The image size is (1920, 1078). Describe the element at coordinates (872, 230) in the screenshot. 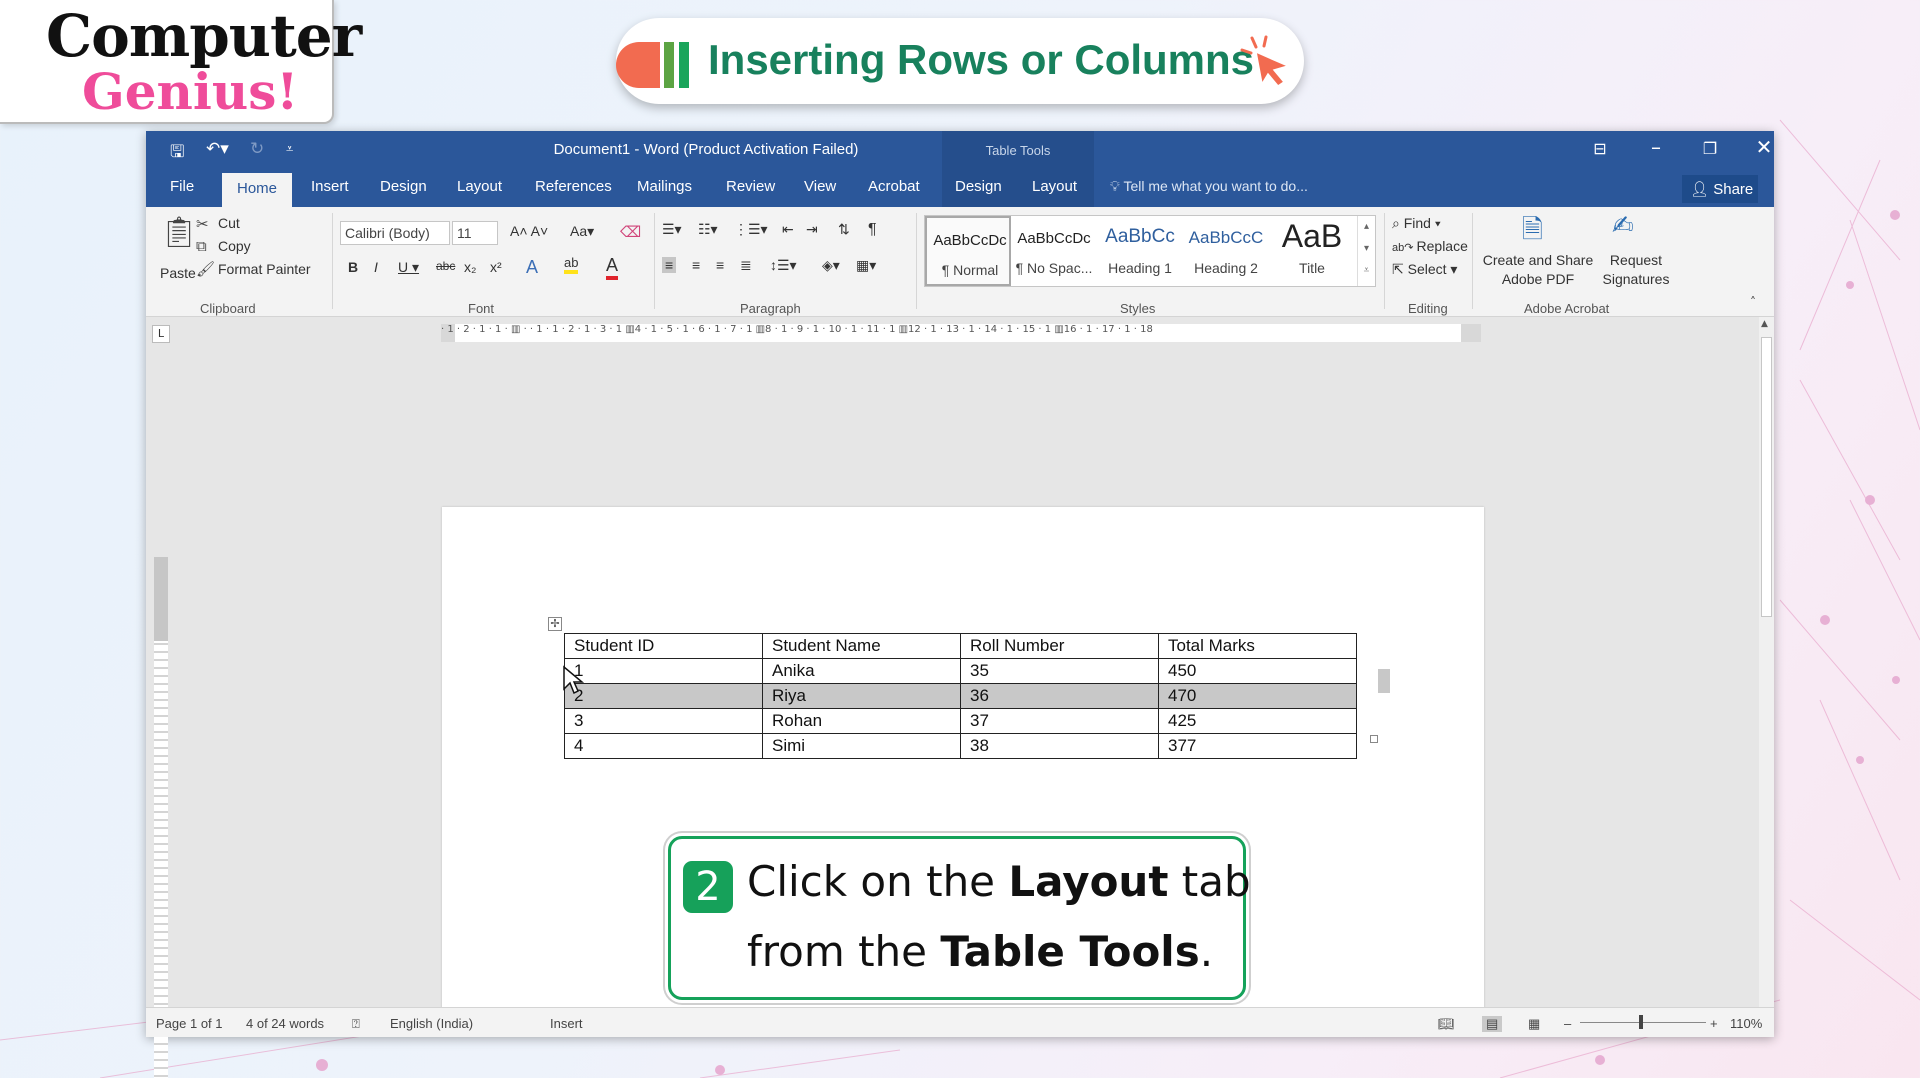

I see `show-formatting-icon: ¶` at that location.